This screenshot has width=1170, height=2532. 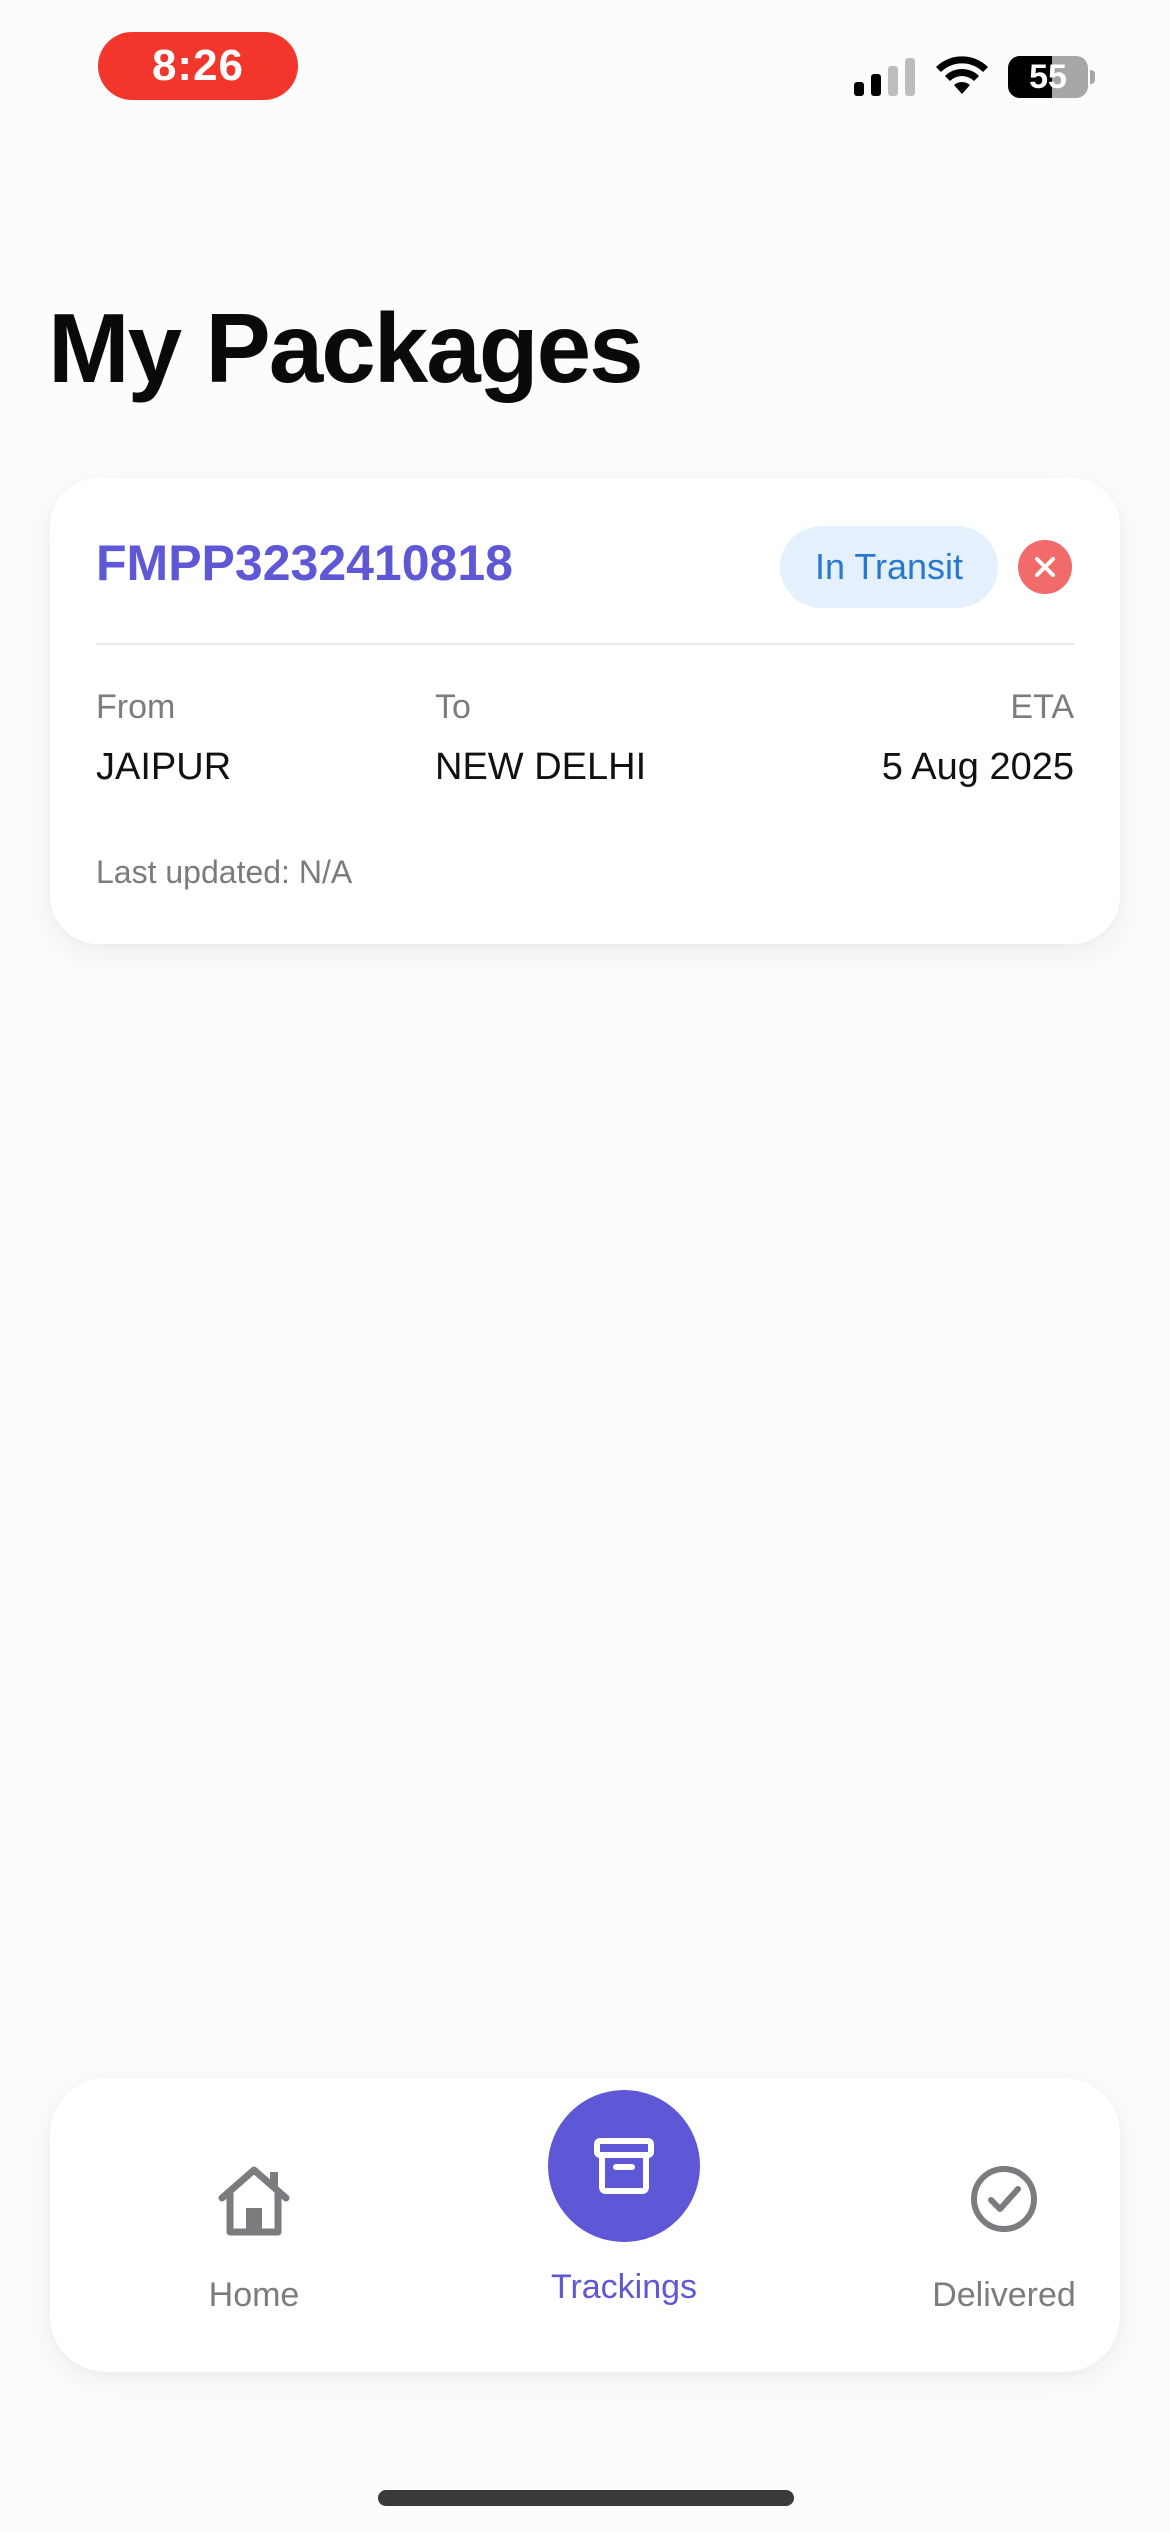 I want to click on tab-home: Home, so click(x=254, y=2225).